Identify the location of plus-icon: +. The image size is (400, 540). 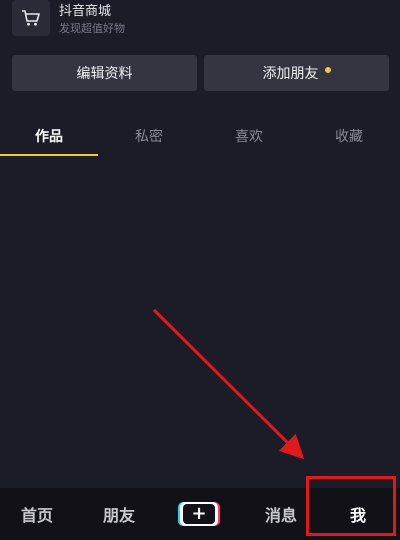
(199, 514).